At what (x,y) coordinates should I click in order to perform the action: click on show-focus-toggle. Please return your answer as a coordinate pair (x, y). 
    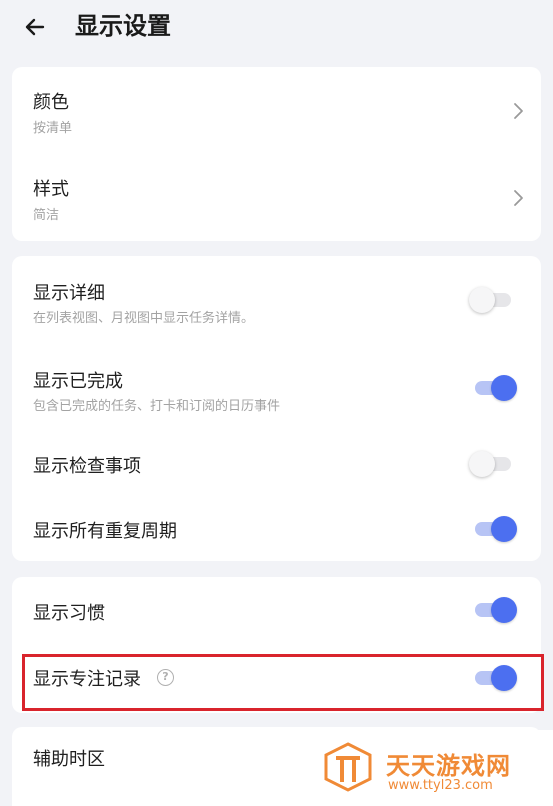
    Looking at the image, I should click on (493, 678).